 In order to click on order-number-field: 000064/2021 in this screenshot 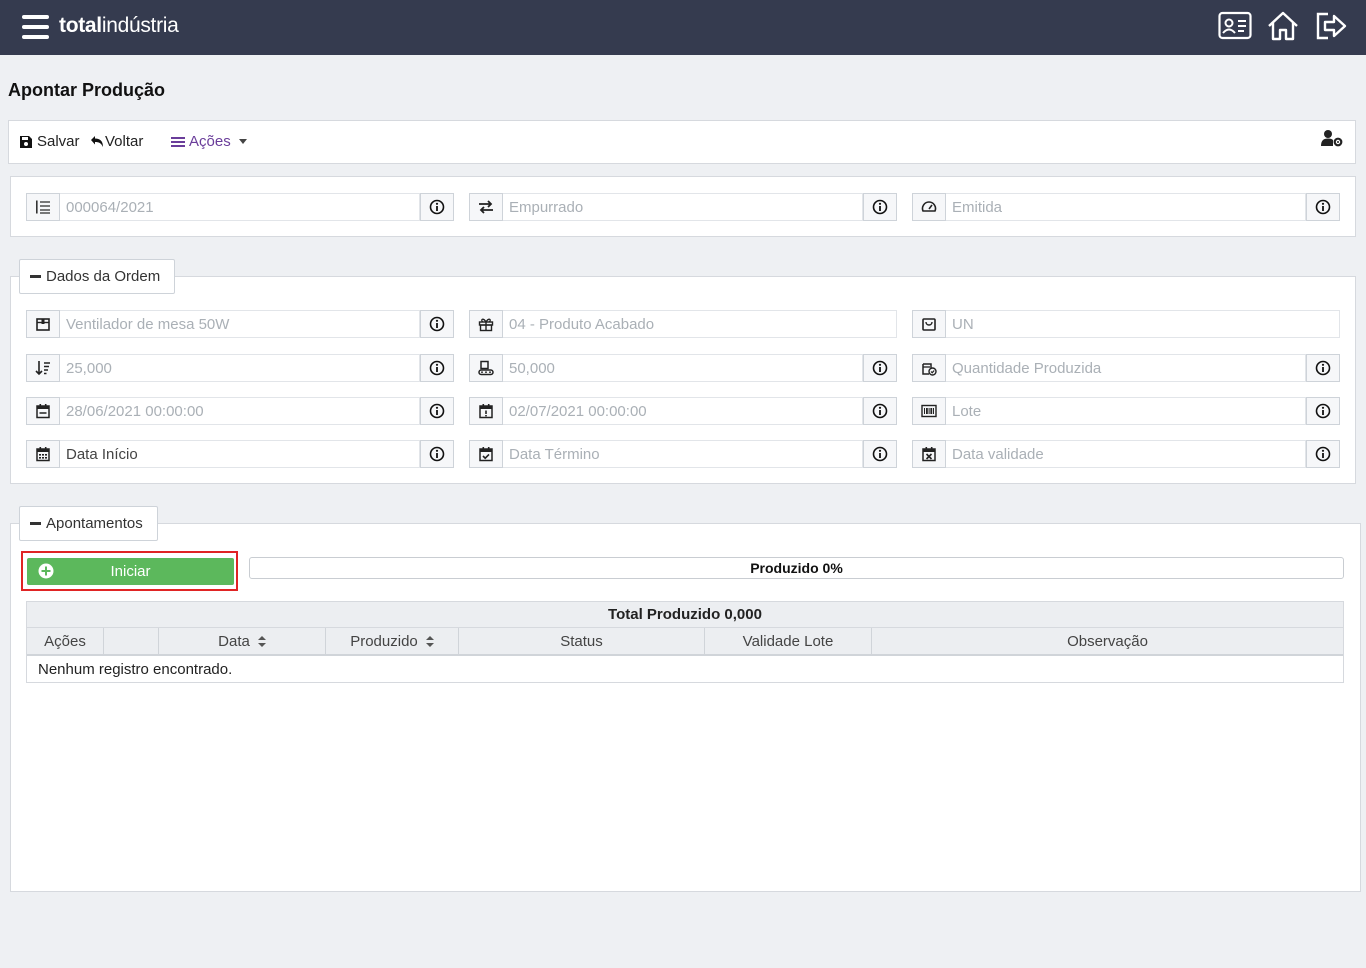, I will do `click(240, 207)`.